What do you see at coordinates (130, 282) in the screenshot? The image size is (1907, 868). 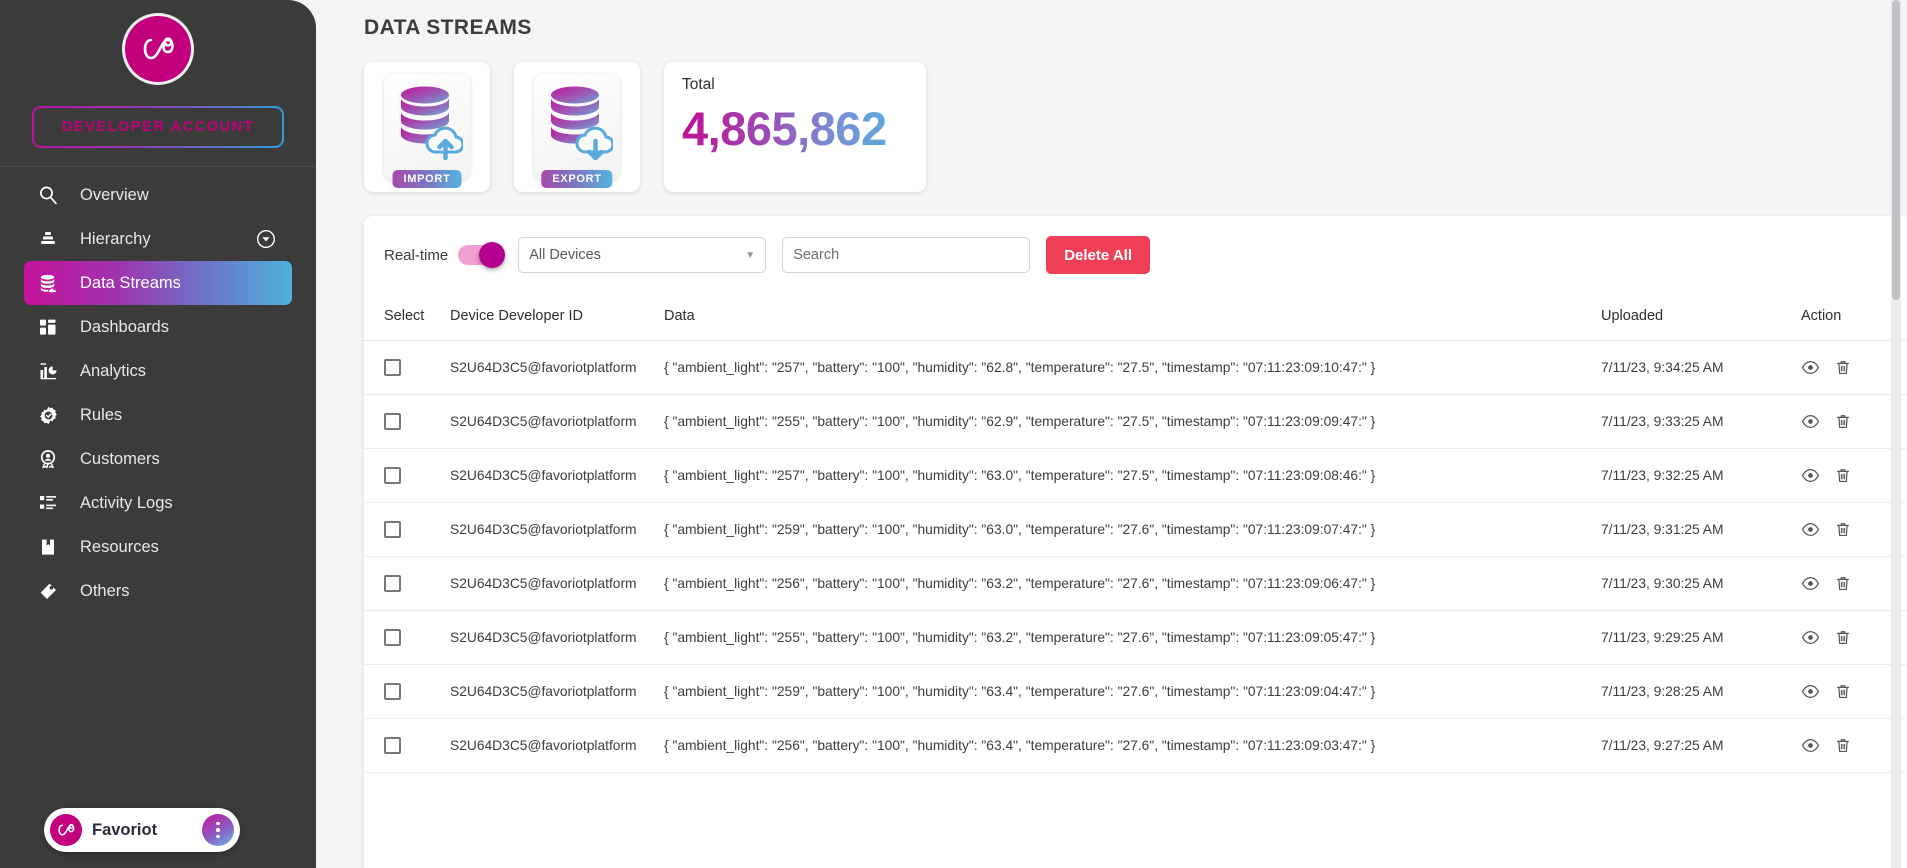 I see `sidebar-item-label: Data Streams` at bounding box center [130, 282].